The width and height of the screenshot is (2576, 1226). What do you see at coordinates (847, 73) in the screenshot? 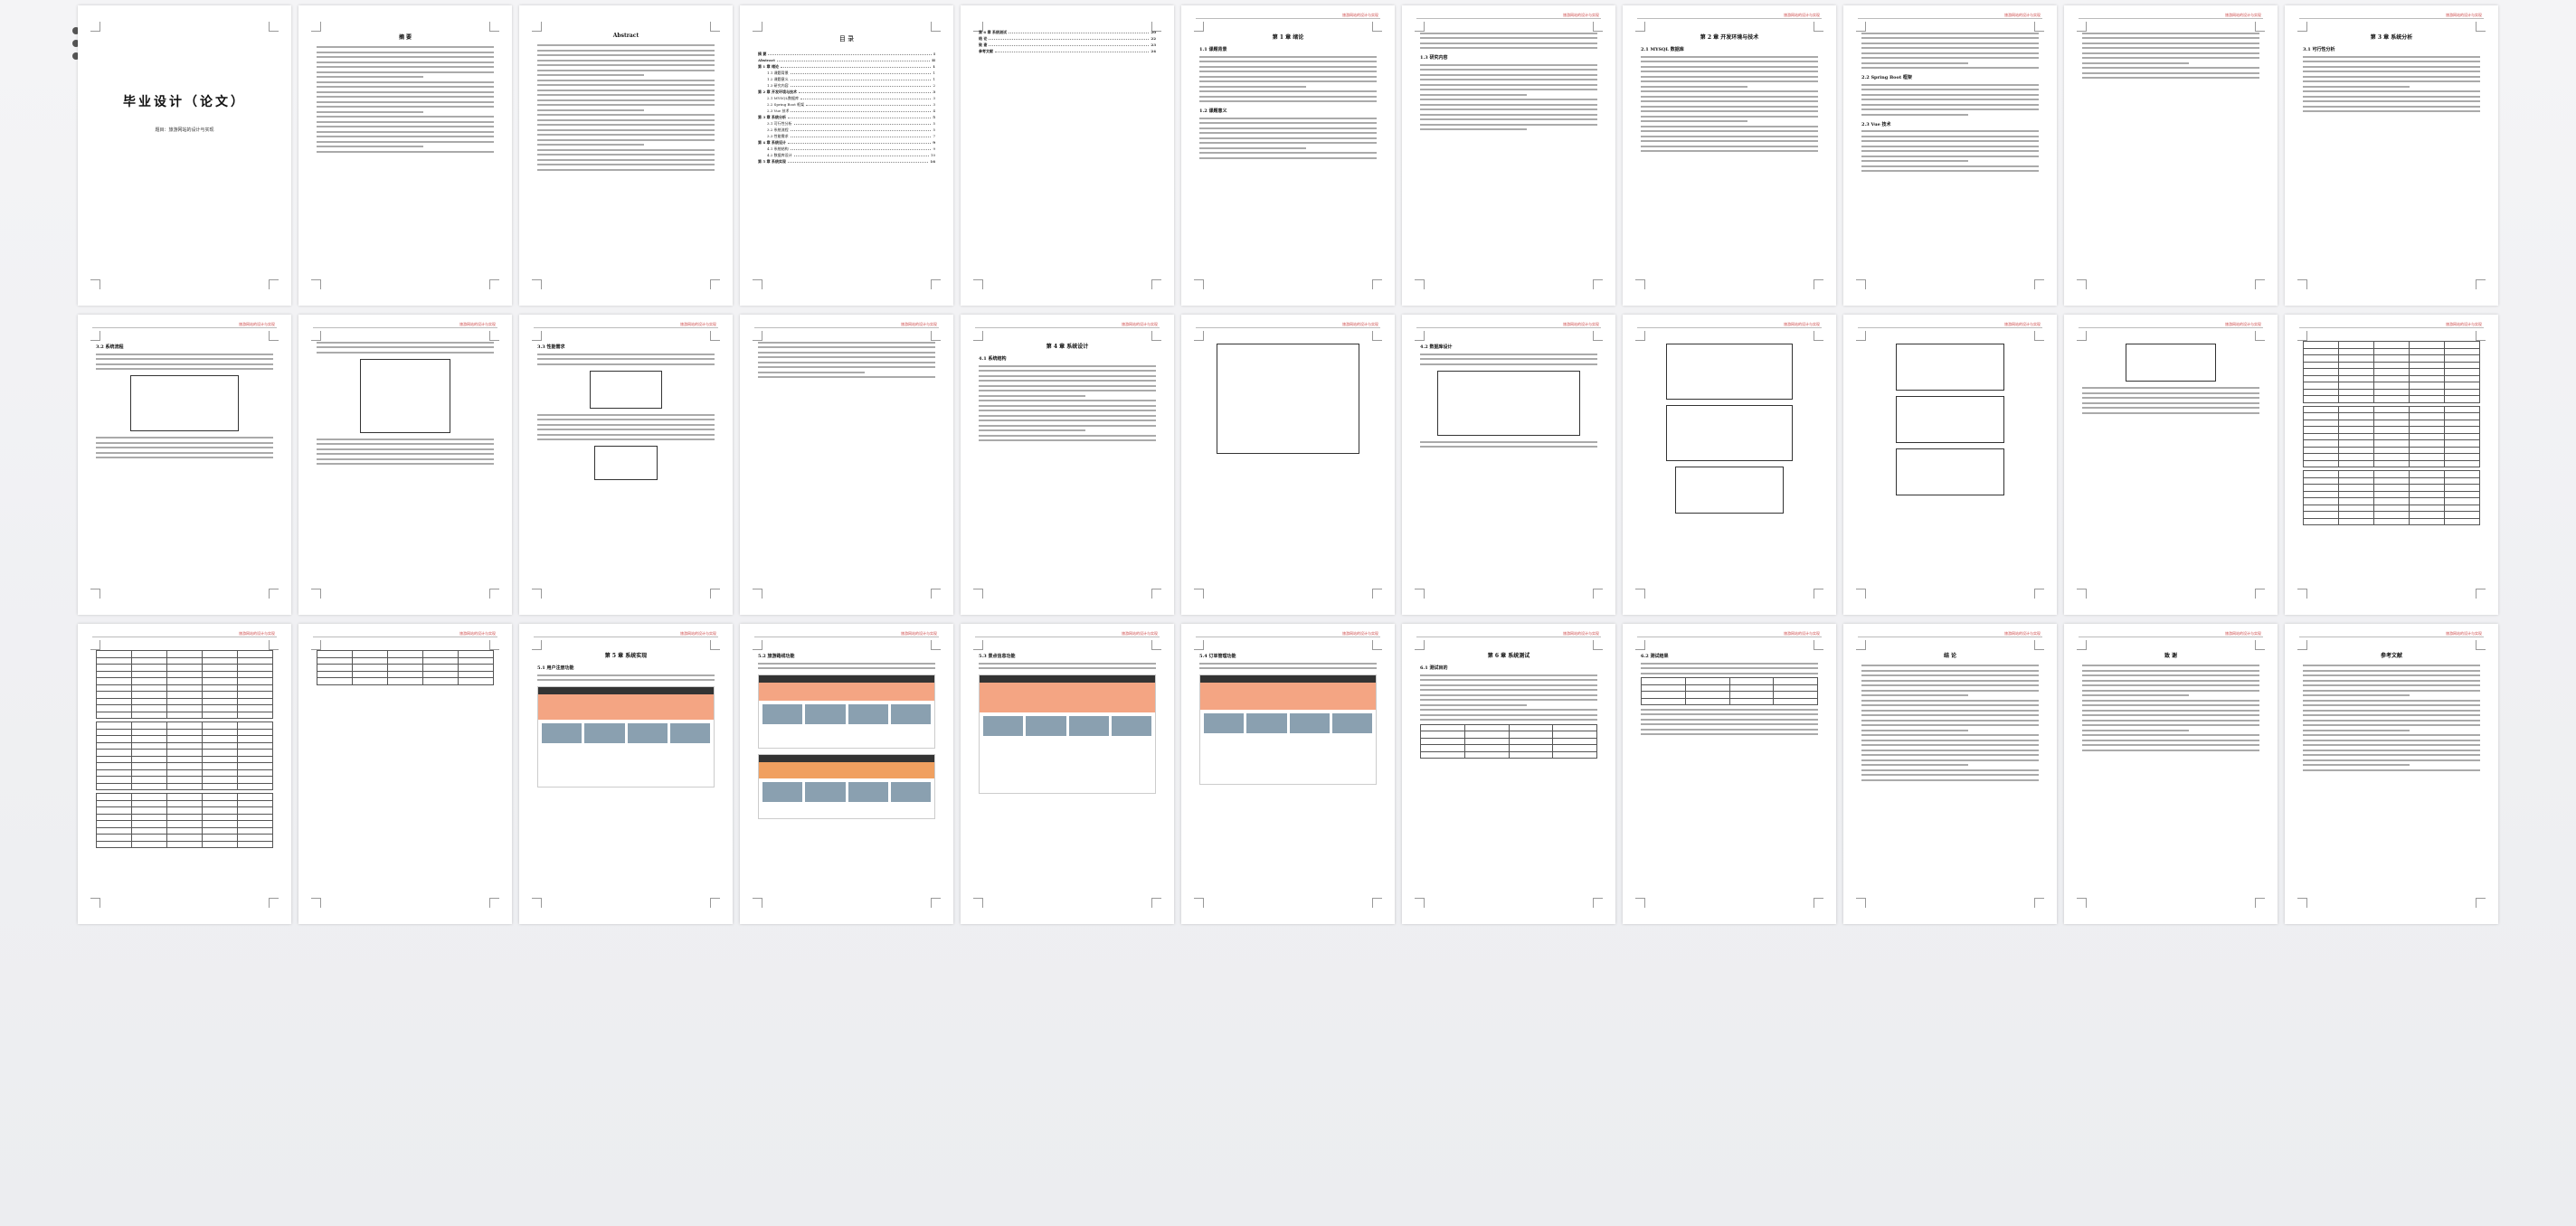
I see `toc-entry: 1.1 课题背景 1` at bounding box center [847, 73].